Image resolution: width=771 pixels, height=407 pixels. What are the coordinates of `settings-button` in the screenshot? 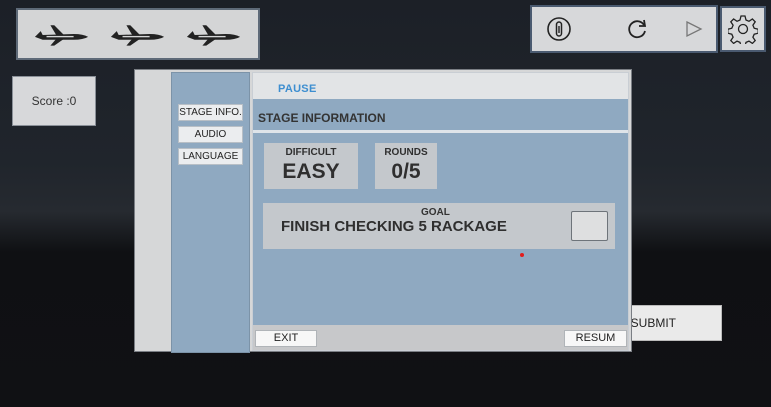 It's located at (743, 29).